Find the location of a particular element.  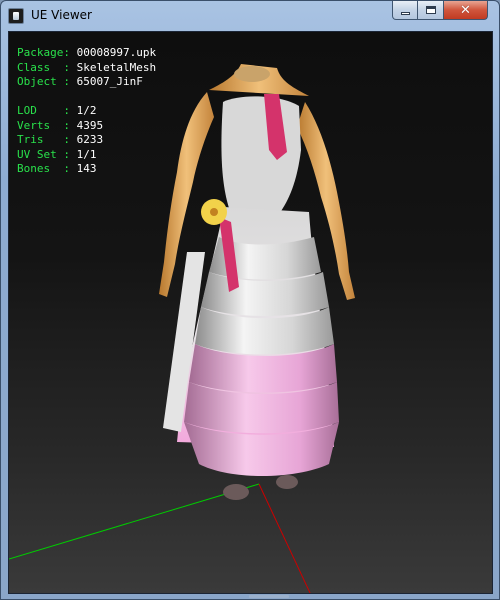

info-package-value: 00008997.upk is located at coordinates (116, 52).